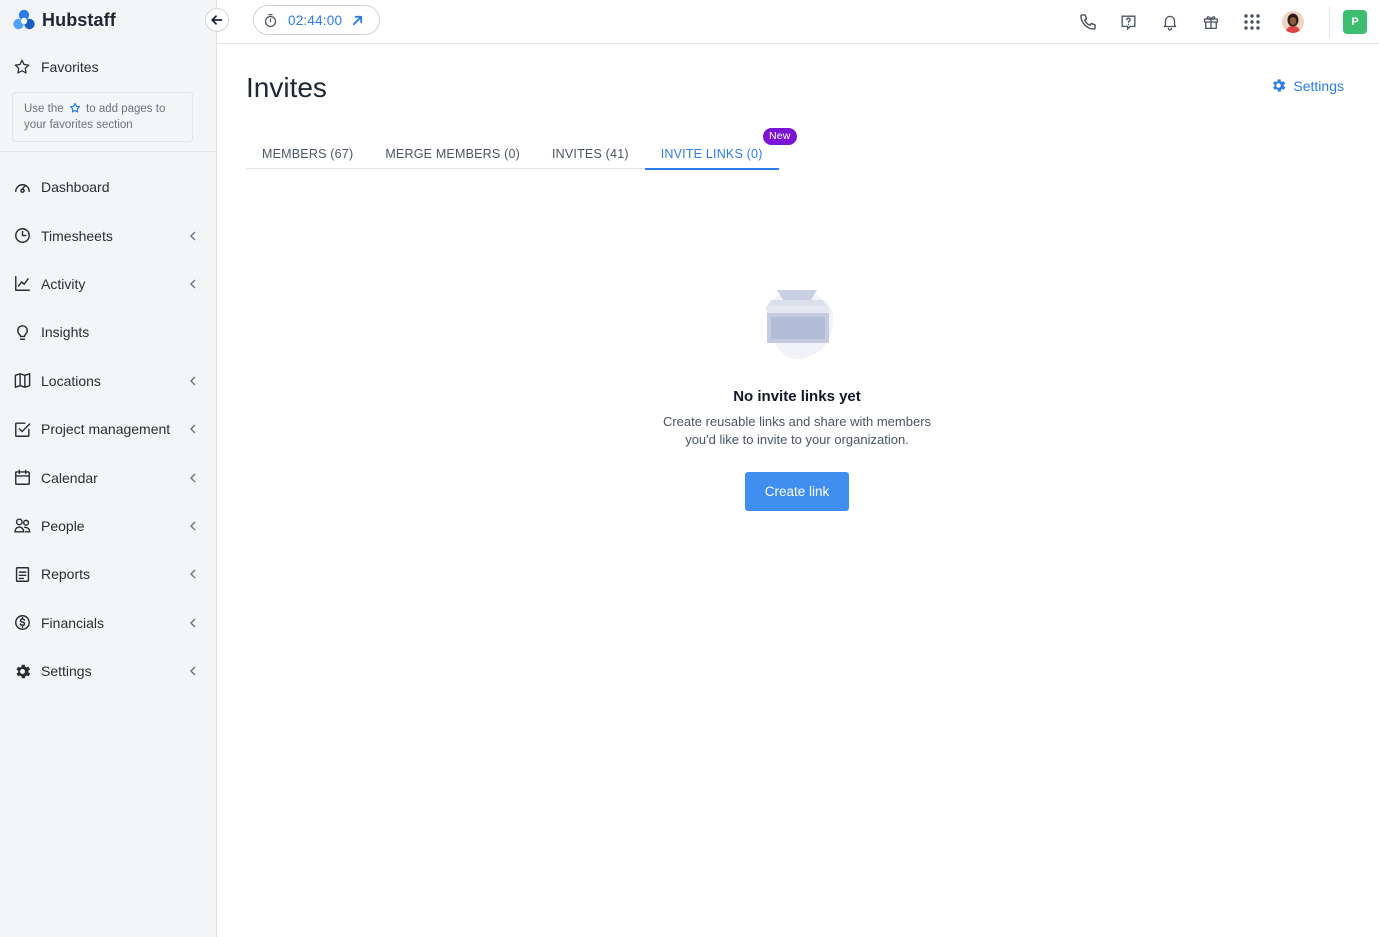  I want to click on help-button, so click(1128, 22).